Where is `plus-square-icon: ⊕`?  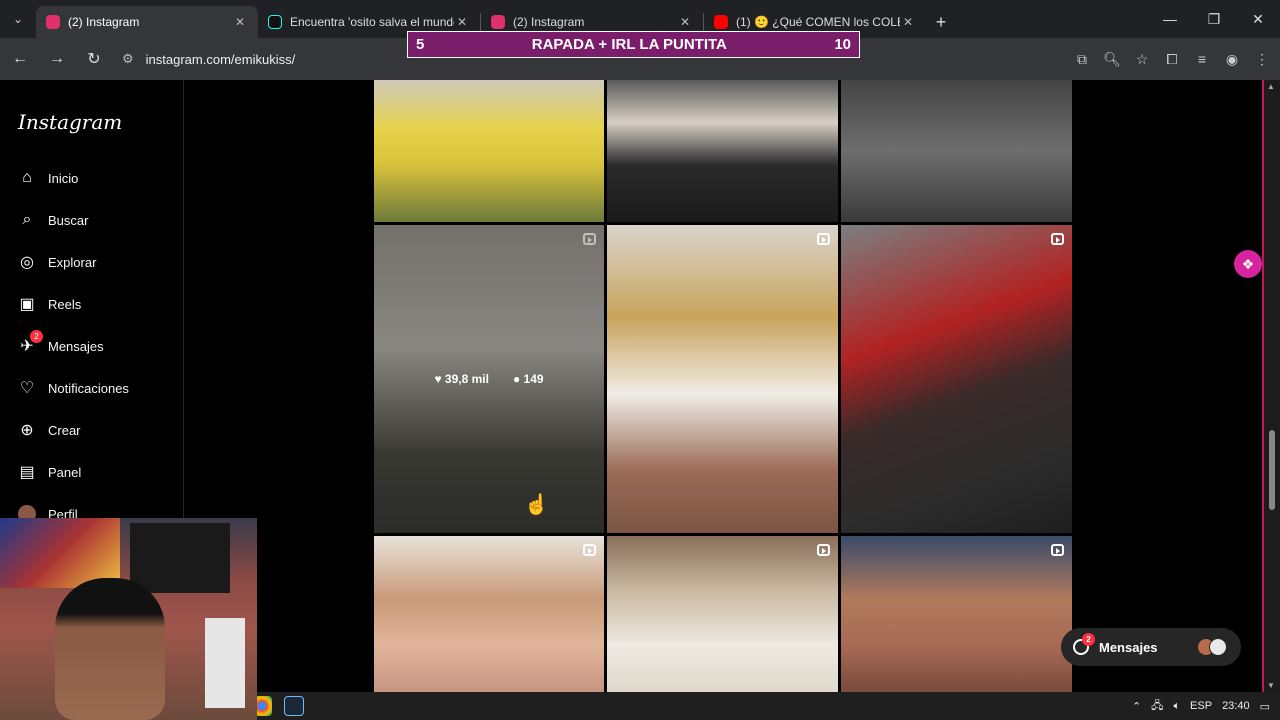
plus-square-icon: ⊕ is located at coordinates (27, 430).